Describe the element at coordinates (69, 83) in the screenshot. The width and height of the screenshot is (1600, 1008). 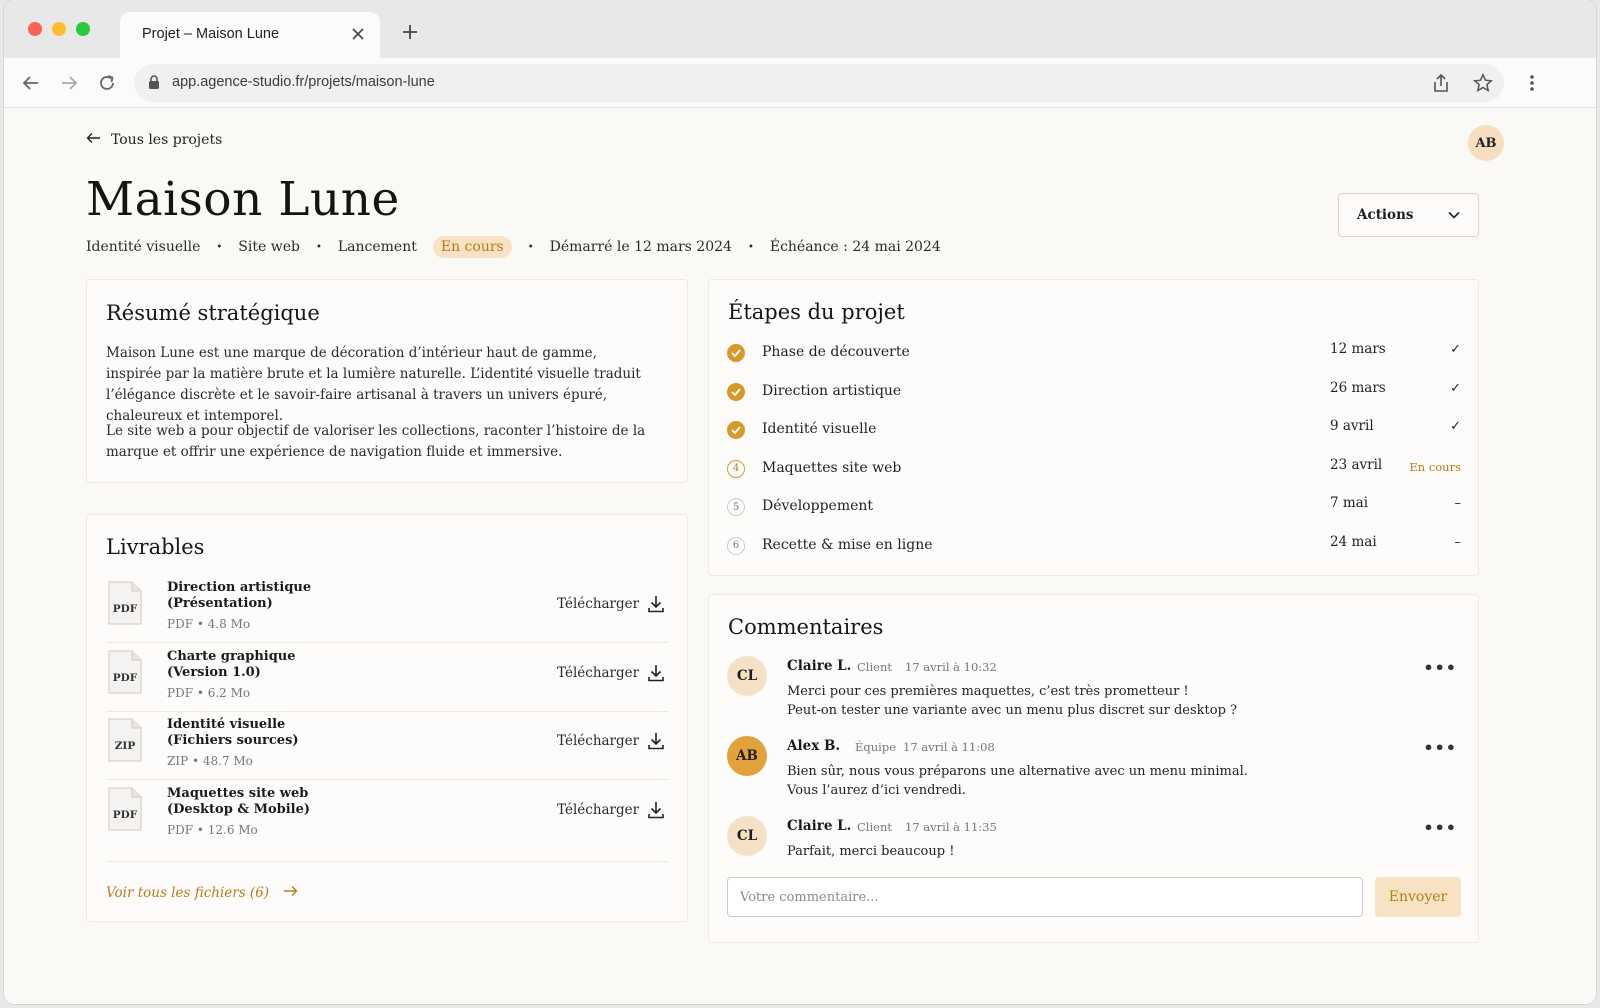
I see `forward-arrow-icon` at that location.